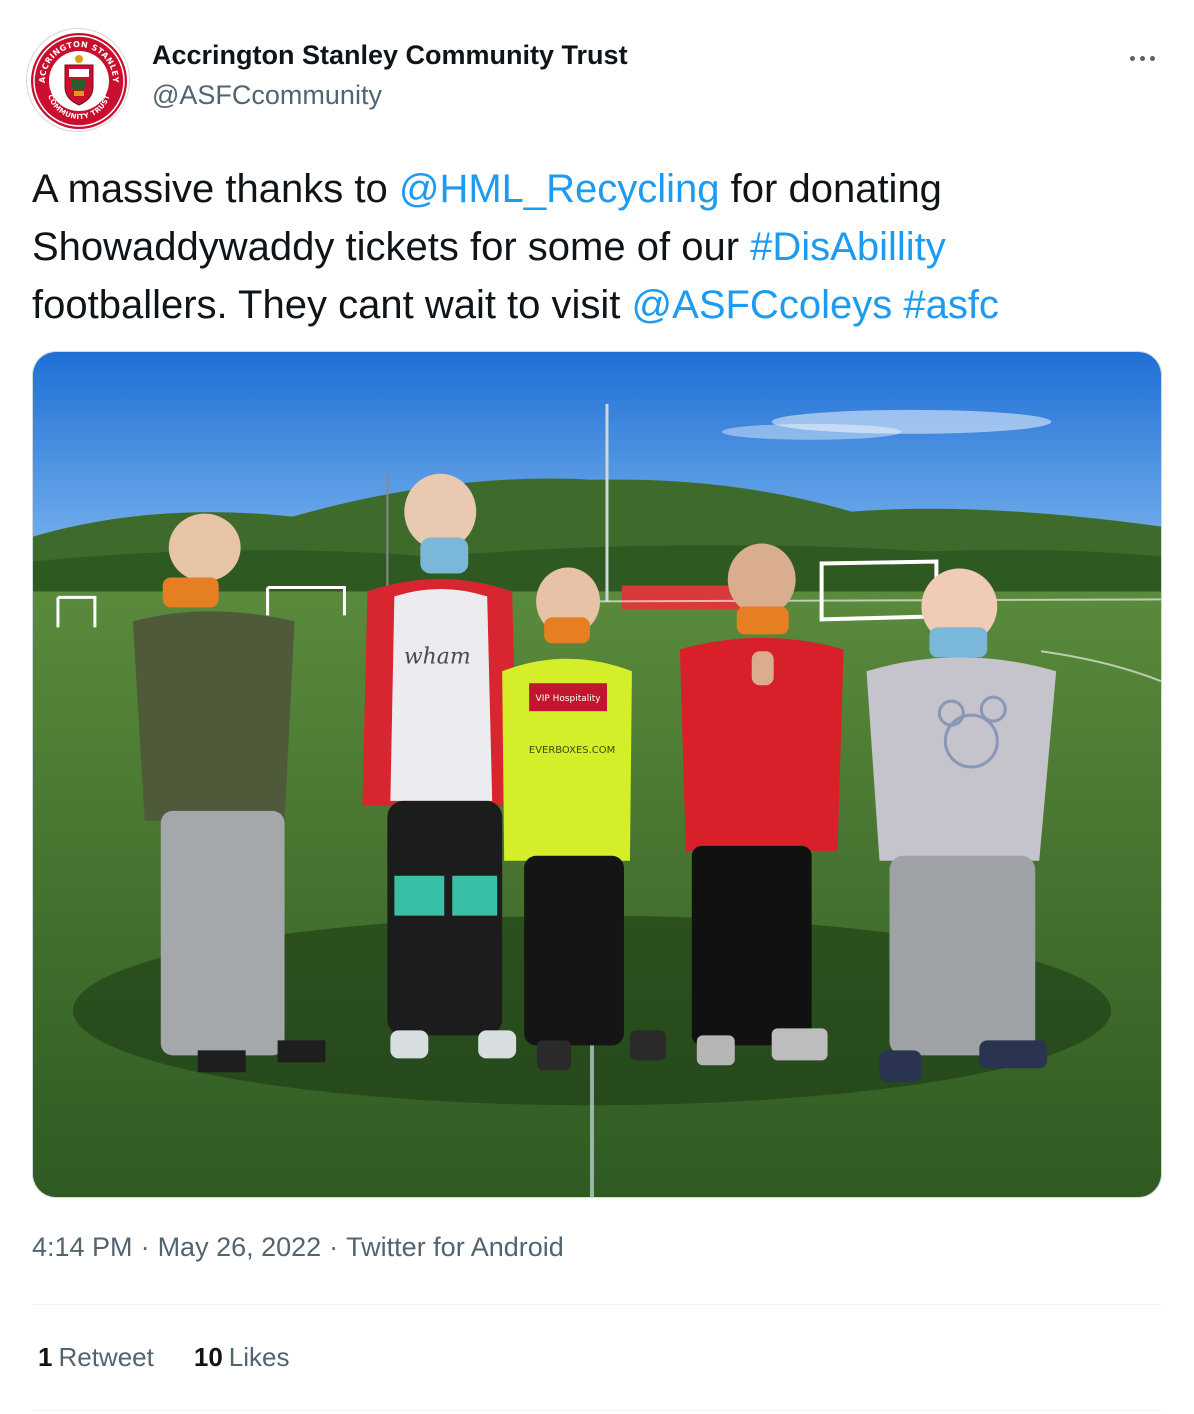 The width and height of the screenshot is (1194, 1414). Describe the element at coordinates (455, 1247) in the screenshot. I see `tweet-source-link: Twitter for Android` at that location.